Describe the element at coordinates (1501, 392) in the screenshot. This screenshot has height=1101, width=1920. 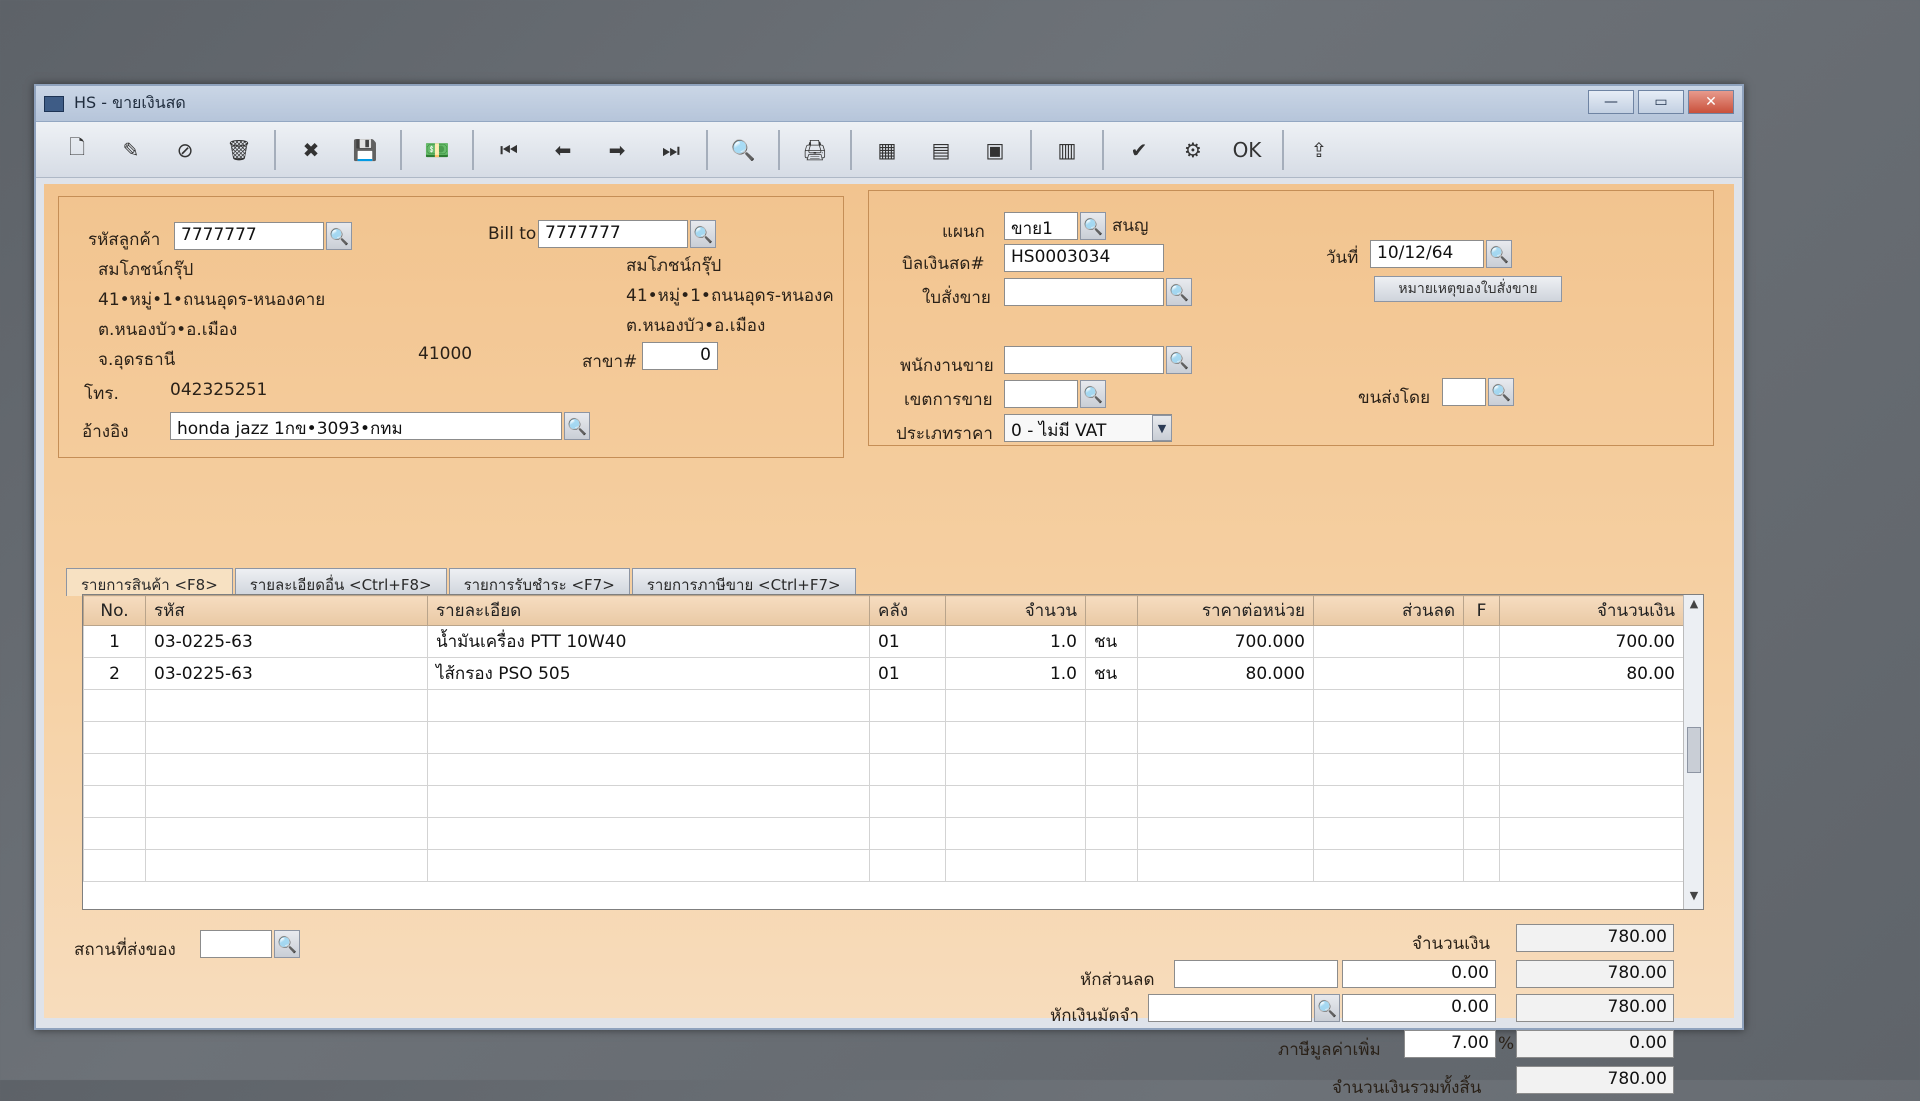
I see `shipping-search-icon: 🔍` at that location.